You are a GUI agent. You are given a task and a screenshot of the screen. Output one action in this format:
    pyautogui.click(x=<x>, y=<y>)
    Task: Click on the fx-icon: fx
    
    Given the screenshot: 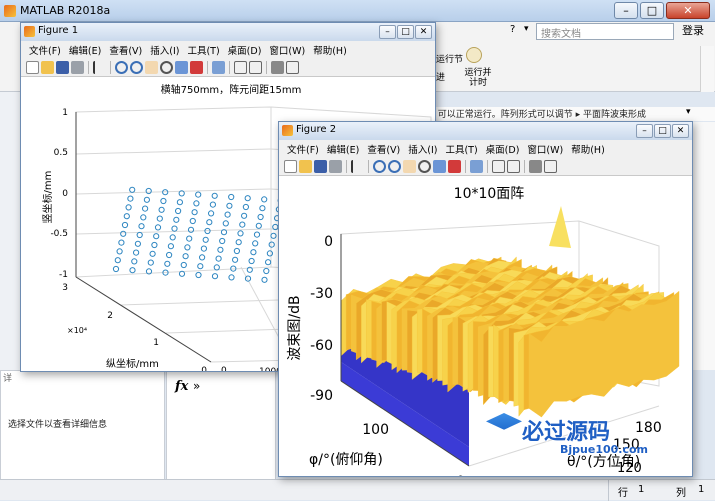 What is the action you would take?
    pyautogui.click(x=181, y=386)
    